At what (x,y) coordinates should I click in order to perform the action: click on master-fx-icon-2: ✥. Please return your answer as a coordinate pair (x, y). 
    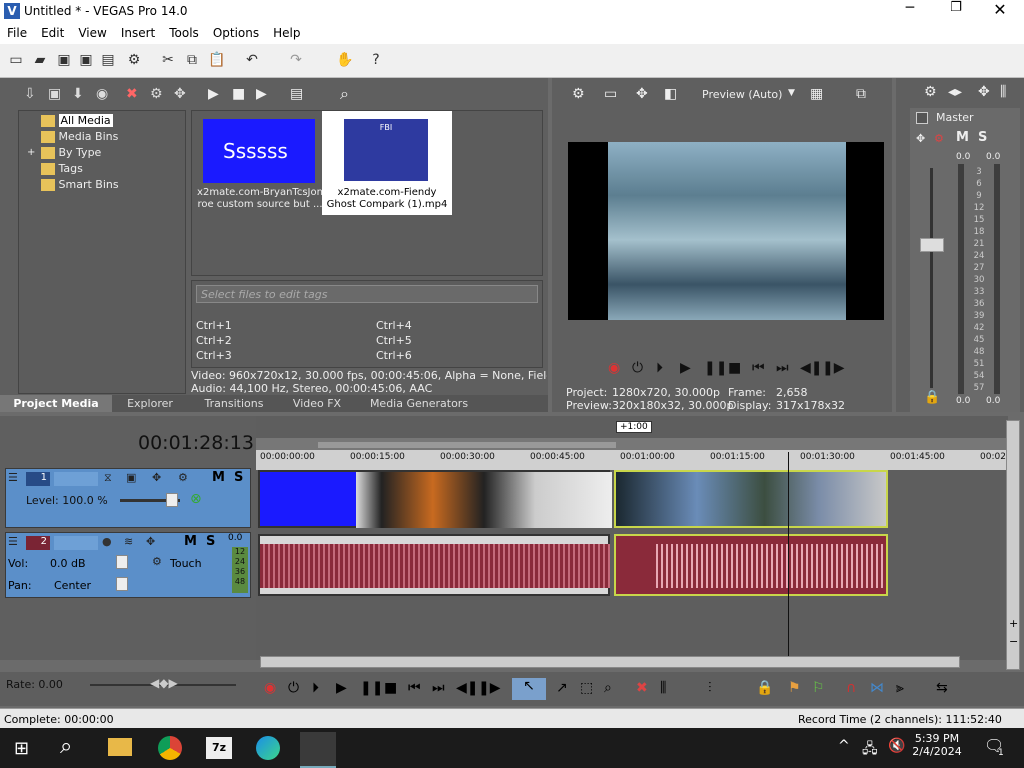
    Looking at the image, I should click on (920, 138).